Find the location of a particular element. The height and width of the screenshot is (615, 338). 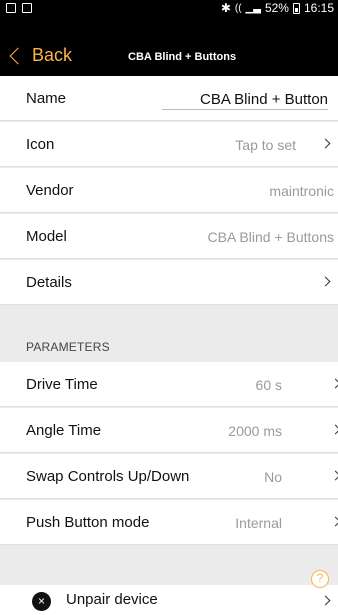

parameter-value: No is located at coordinates (273, 477).